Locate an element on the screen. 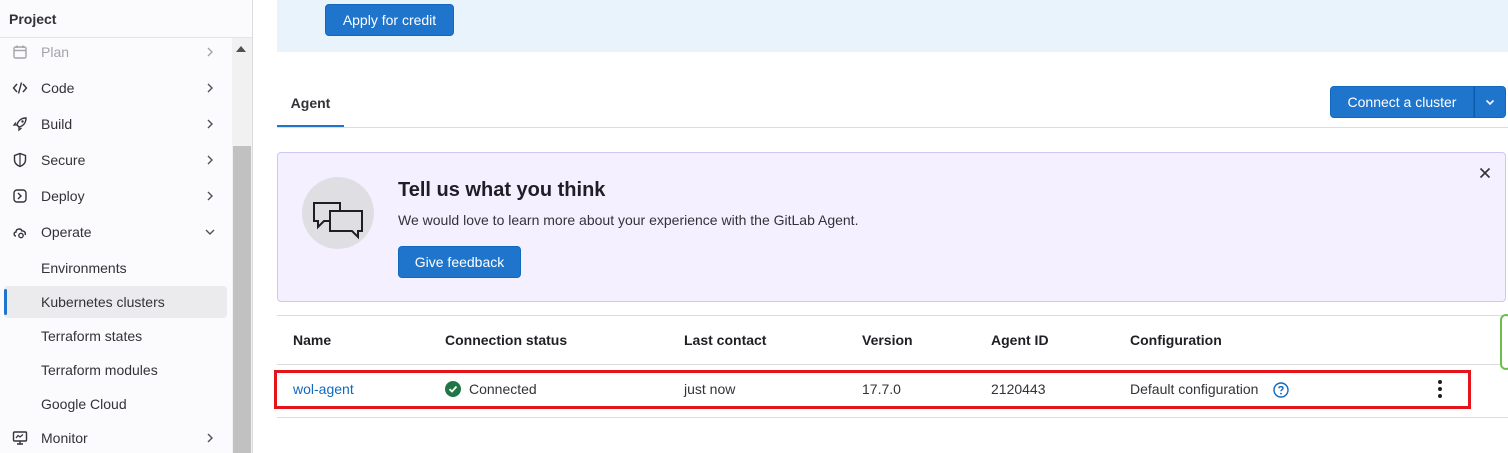 This screenshot has width=1508, height=453. connect-cluster-dropdown-toggle is located at coordinates (1490, 102).